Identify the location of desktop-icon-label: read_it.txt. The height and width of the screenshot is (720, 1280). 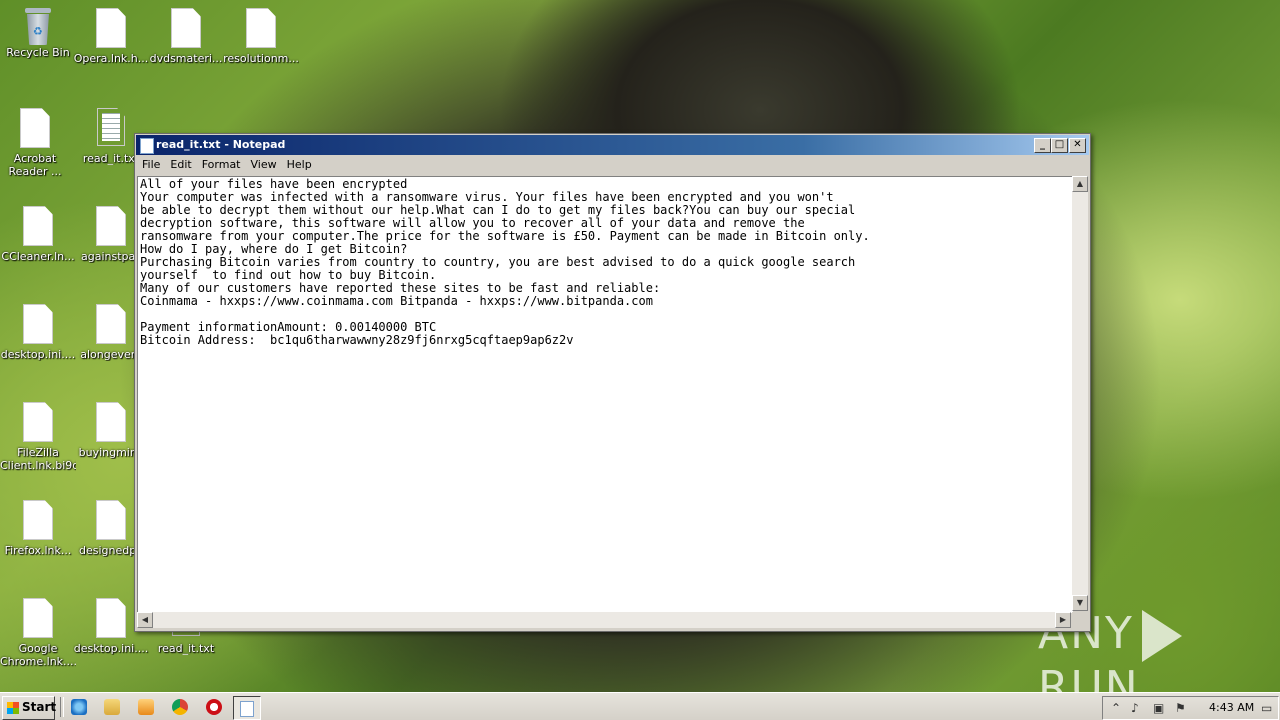
(186, 648).